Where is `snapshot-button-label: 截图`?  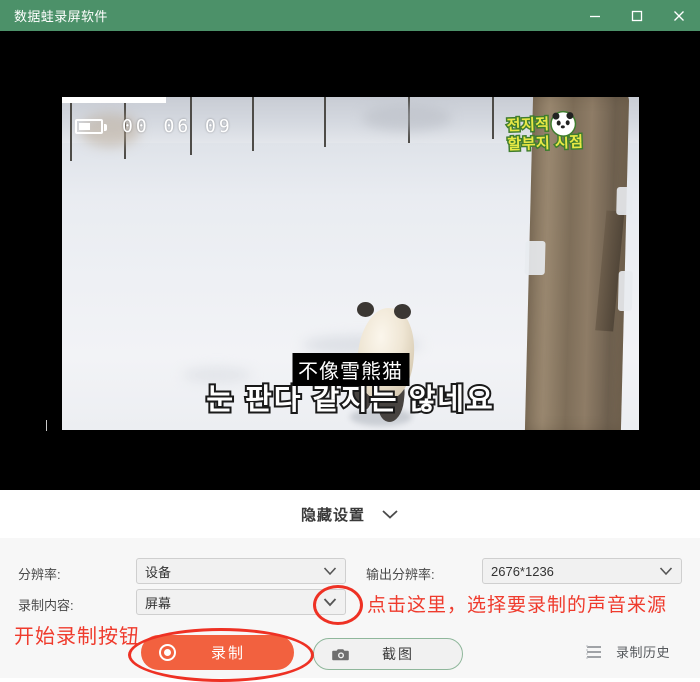 snapshot-button-label: 截图 is located at coordinates (398, 654).